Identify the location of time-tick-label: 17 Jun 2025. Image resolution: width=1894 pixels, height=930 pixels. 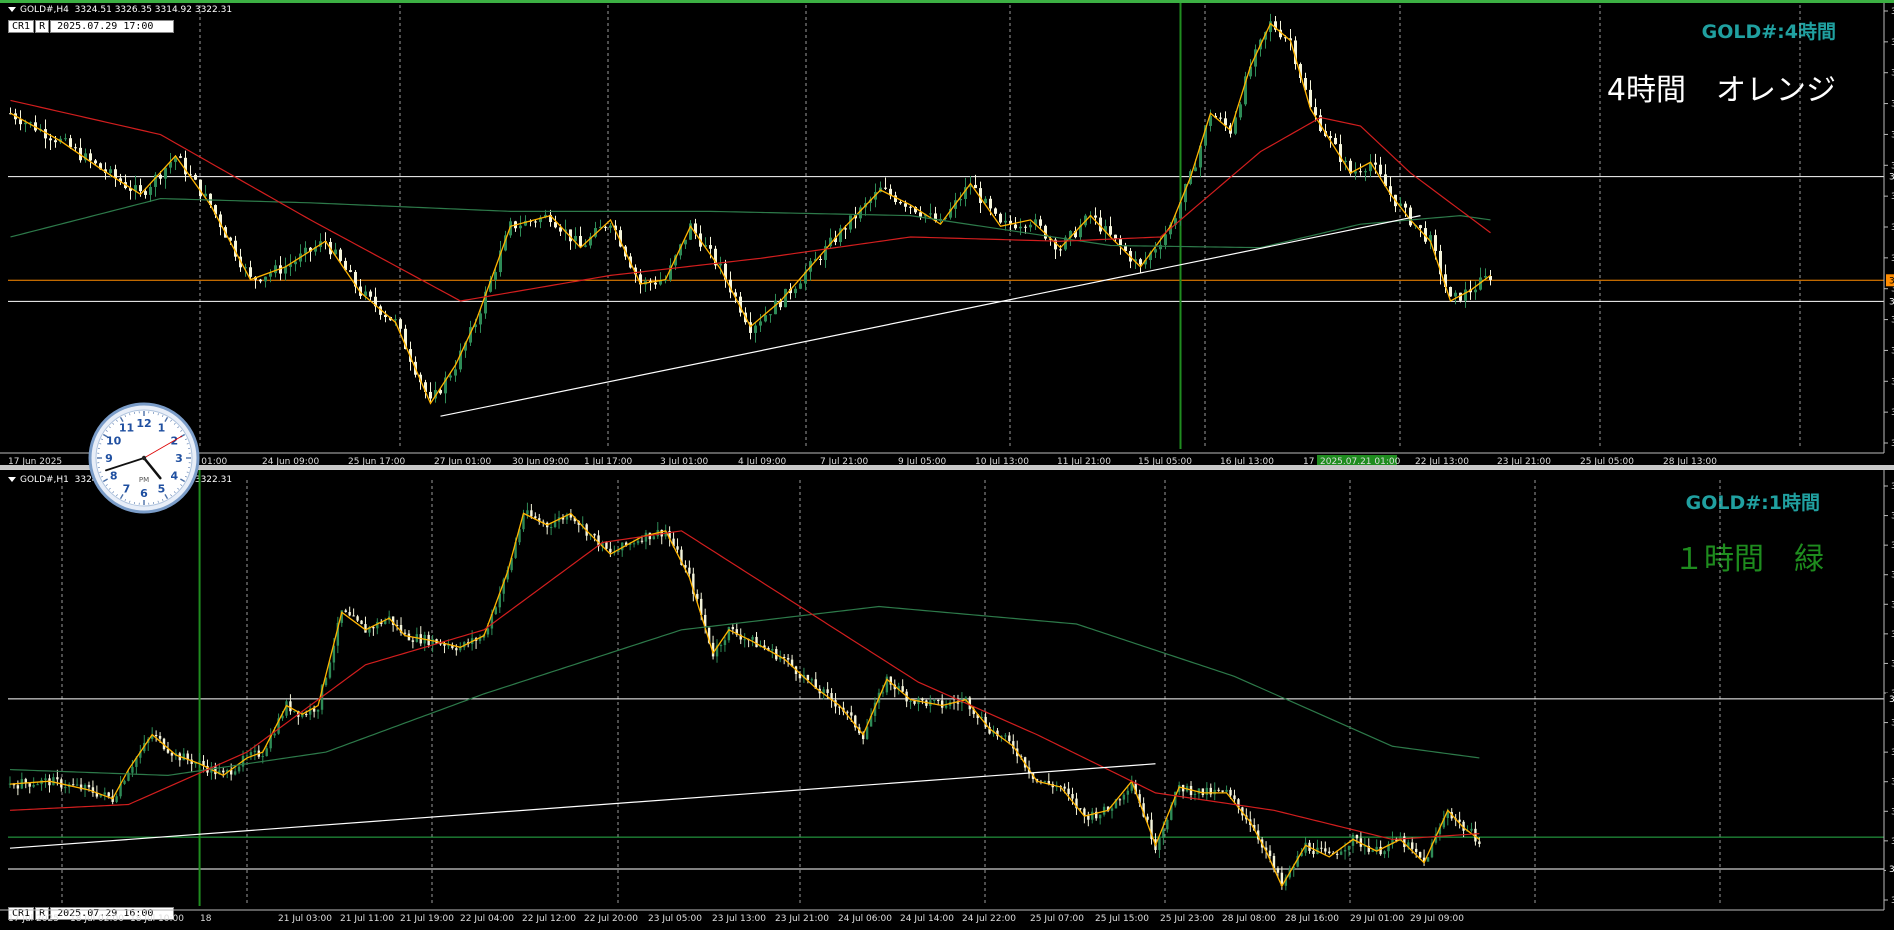
(35, 461).